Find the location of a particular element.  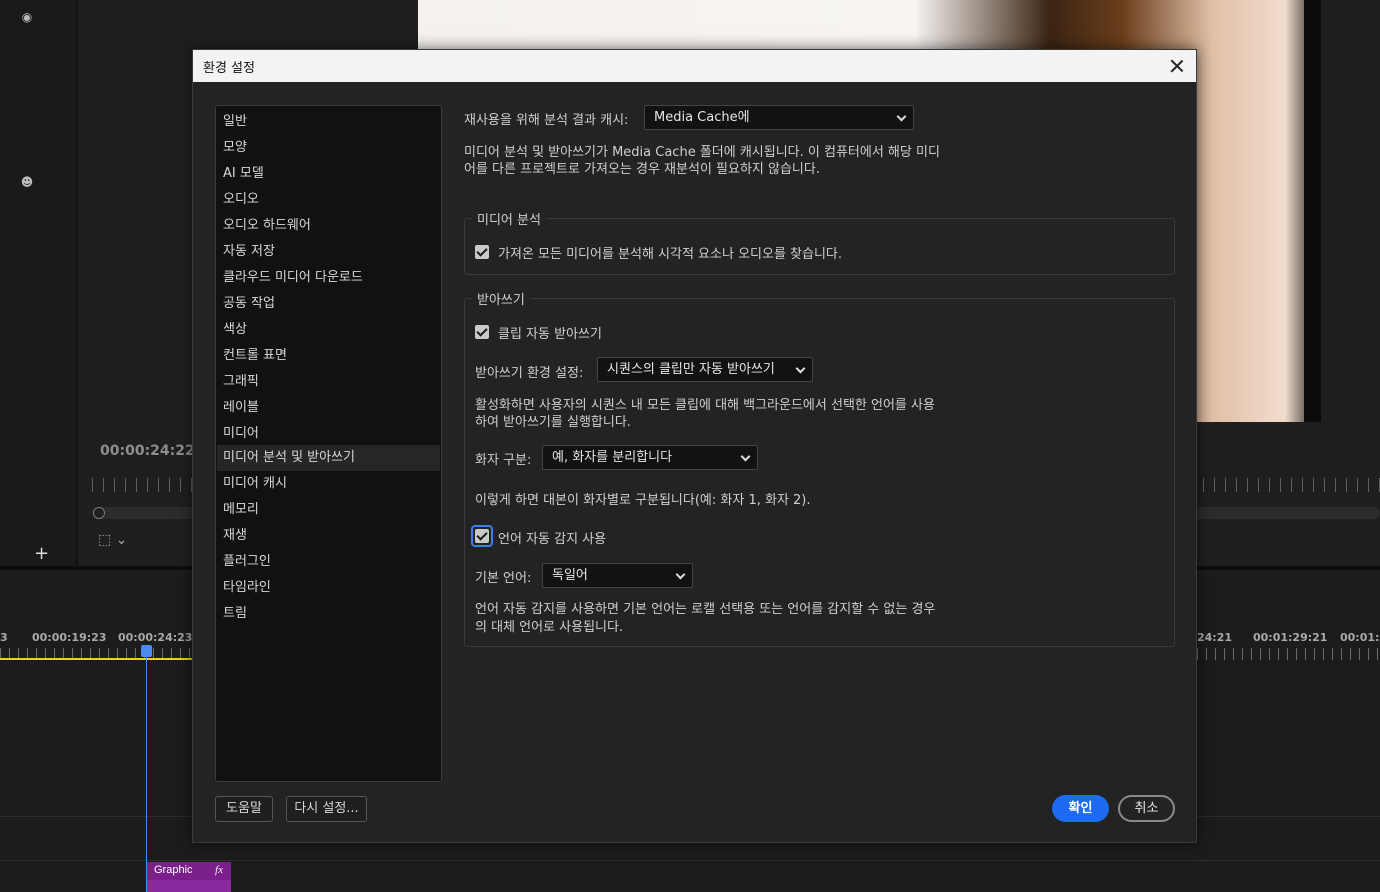

transcription-pref-select: 시퀀스의 클립만 자동 받아쓰기 is located at coordinates (705, 369).